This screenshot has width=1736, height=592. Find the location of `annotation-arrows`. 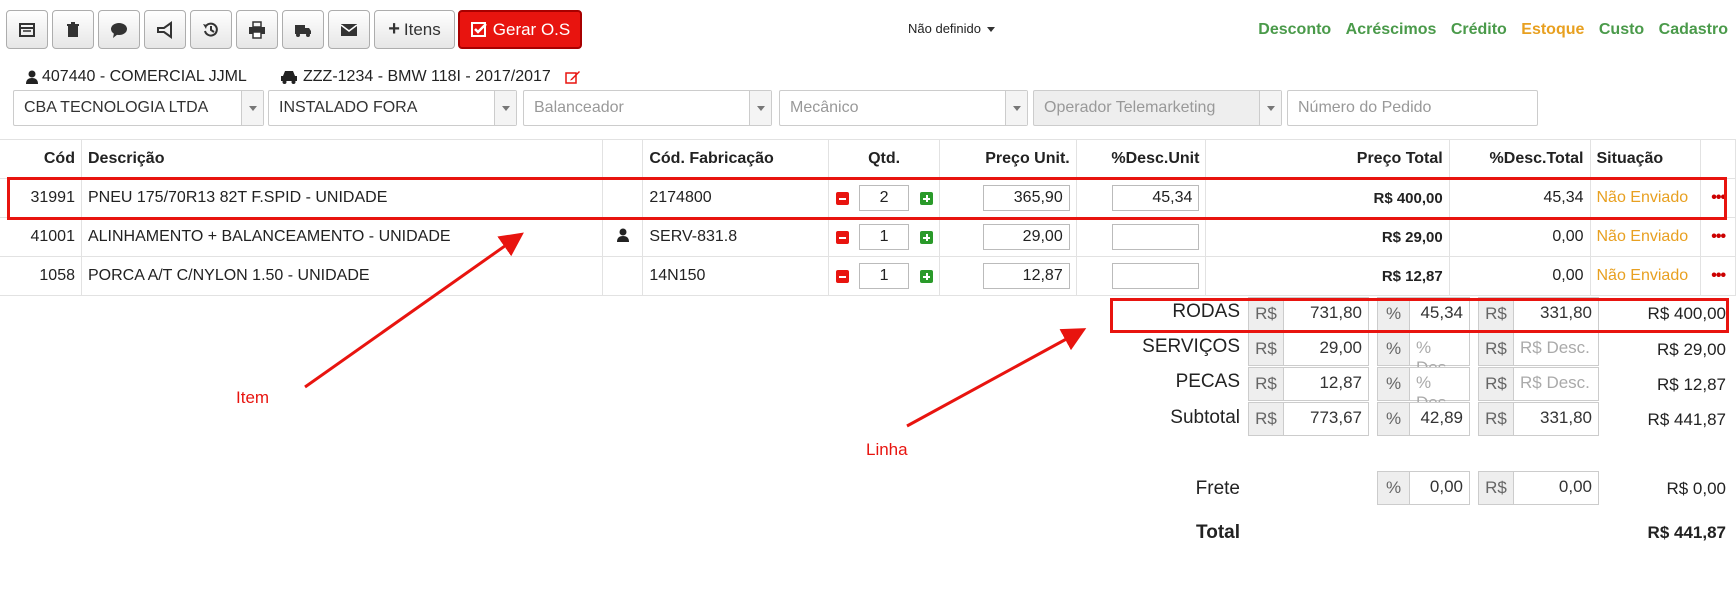

annotation-arrows is located at coordinates (695, 330).